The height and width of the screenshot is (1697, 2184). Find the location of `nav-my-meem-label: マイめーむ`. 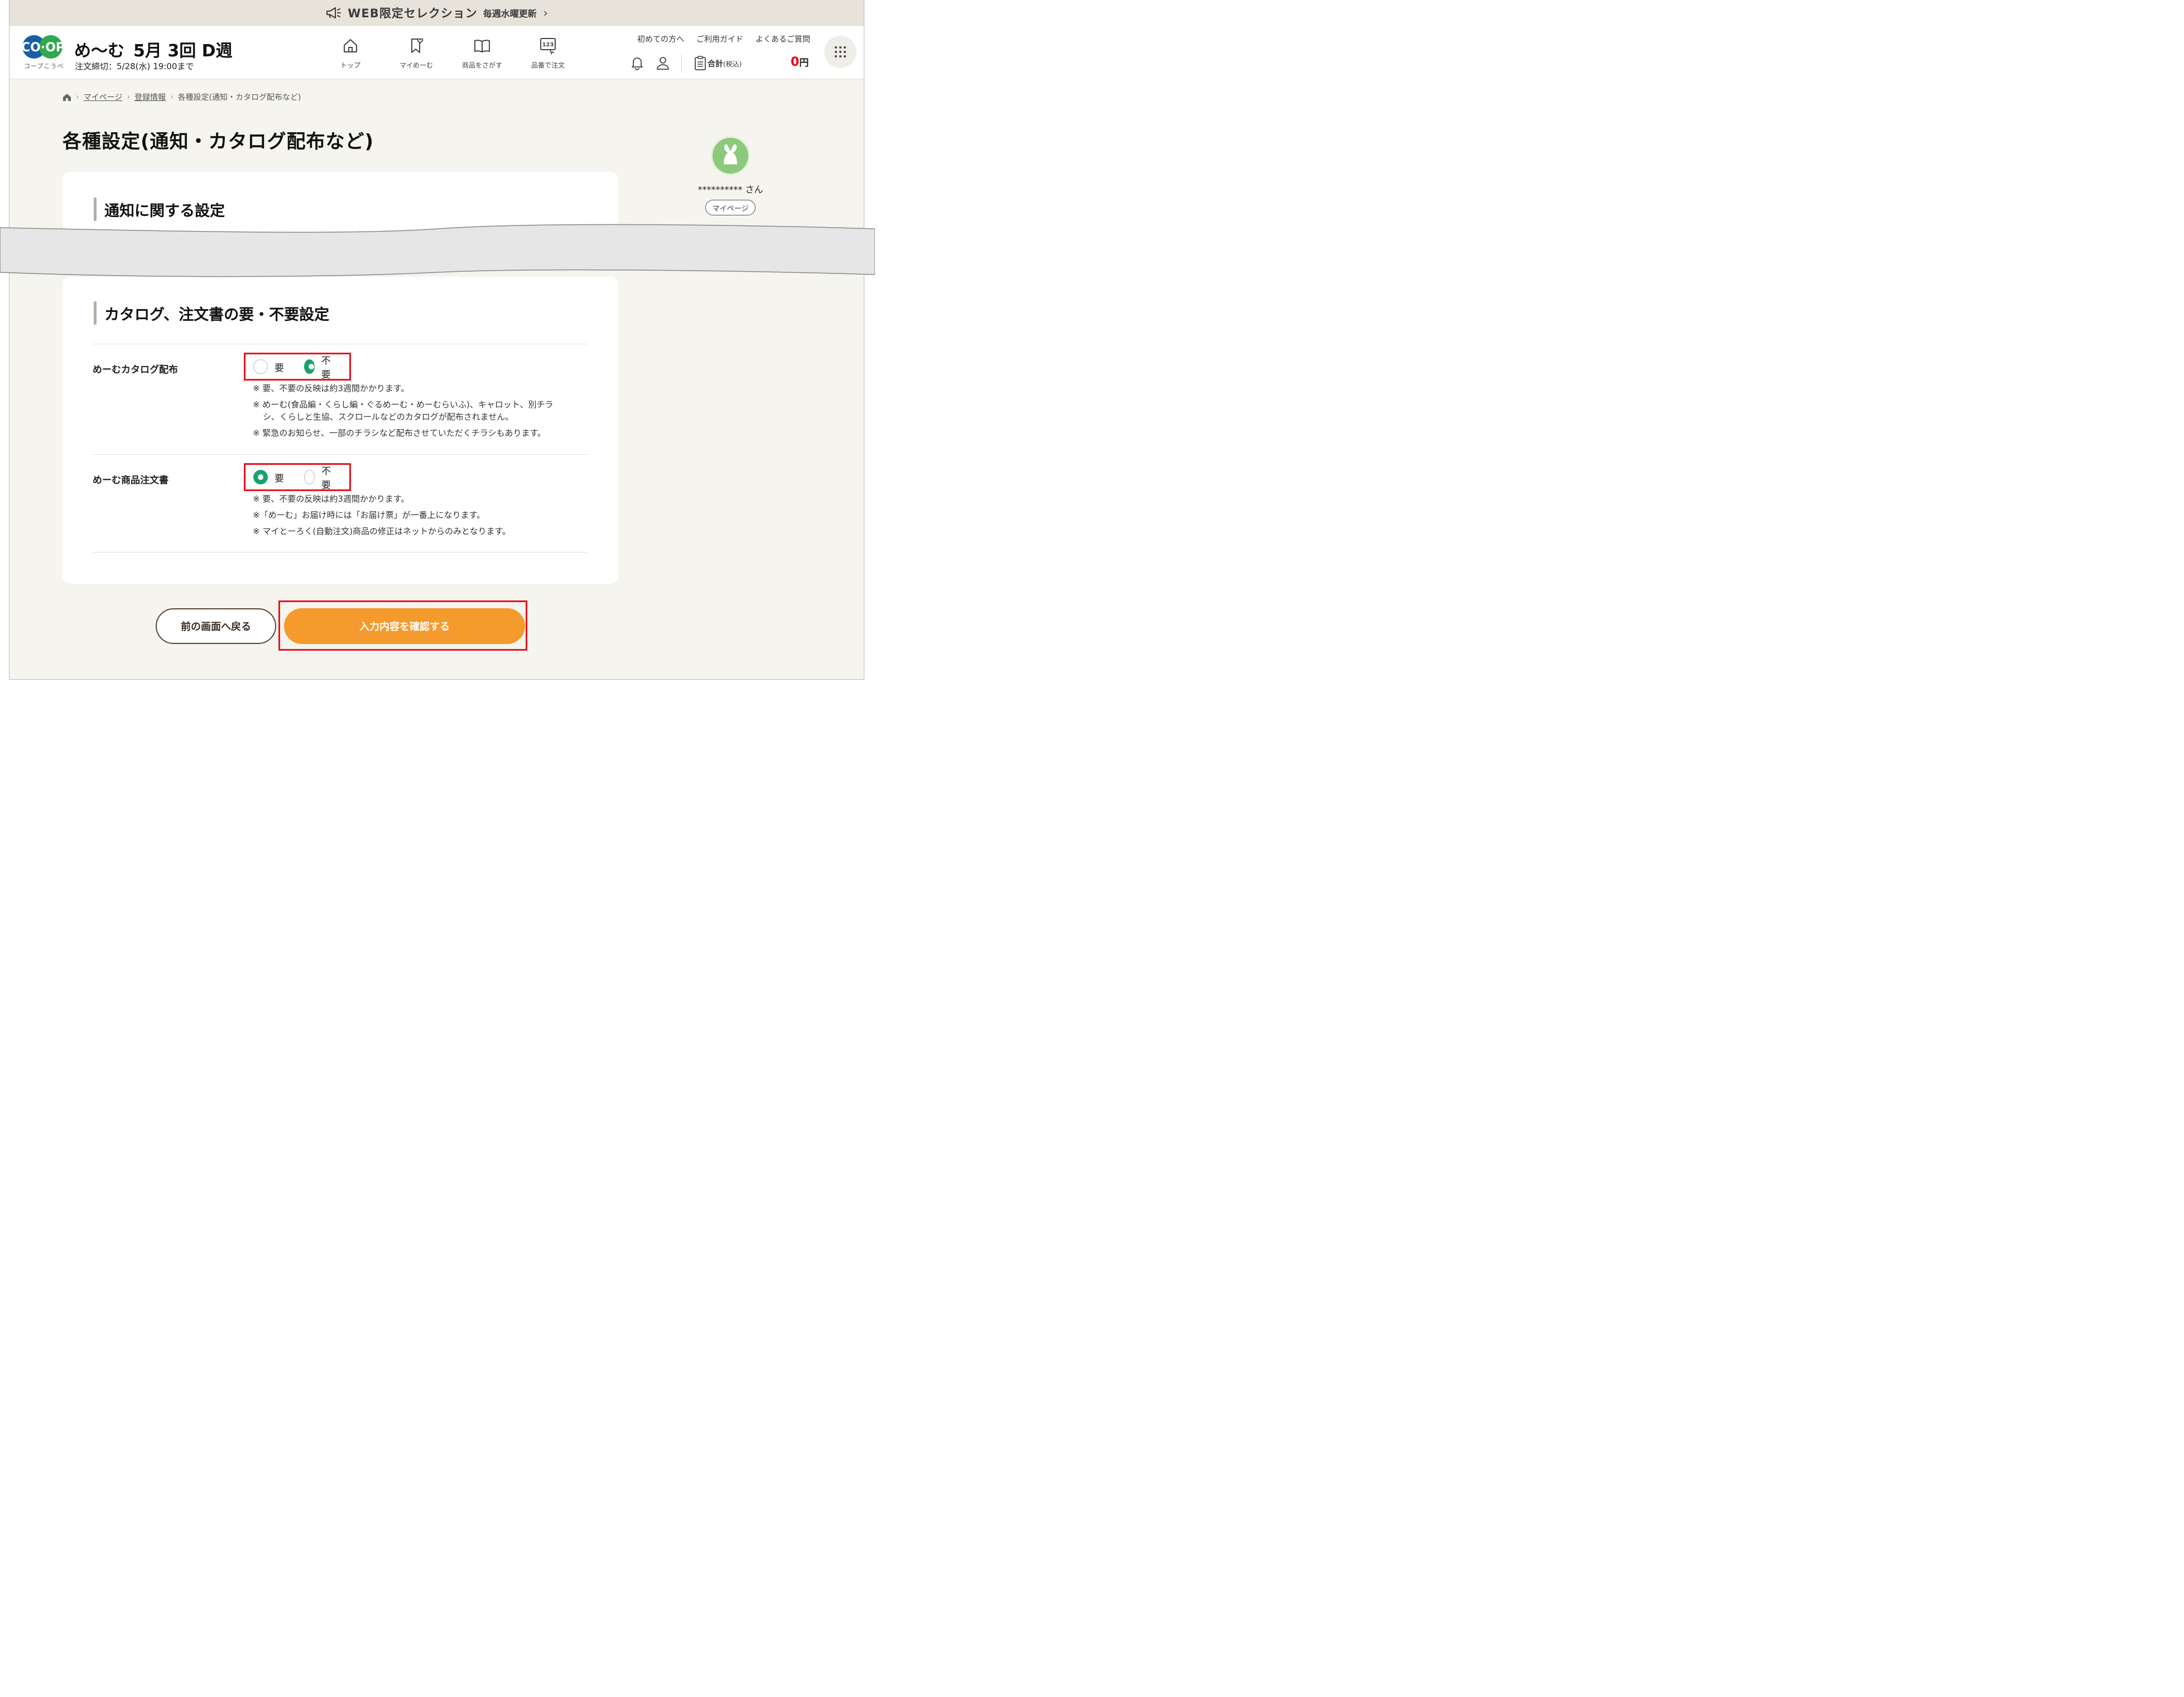

nav-my-meem-label: マイめーむ is located at coordinates (416, 65).